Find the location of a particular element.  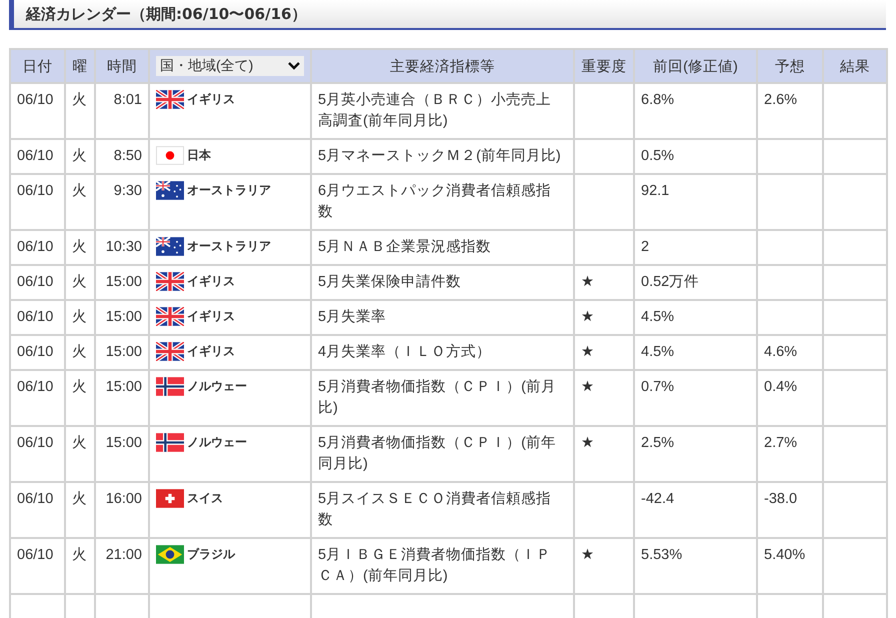

indicator-cell: 6月ウエストパック消費者信頼感指数 is located at coordinates (442, 202).